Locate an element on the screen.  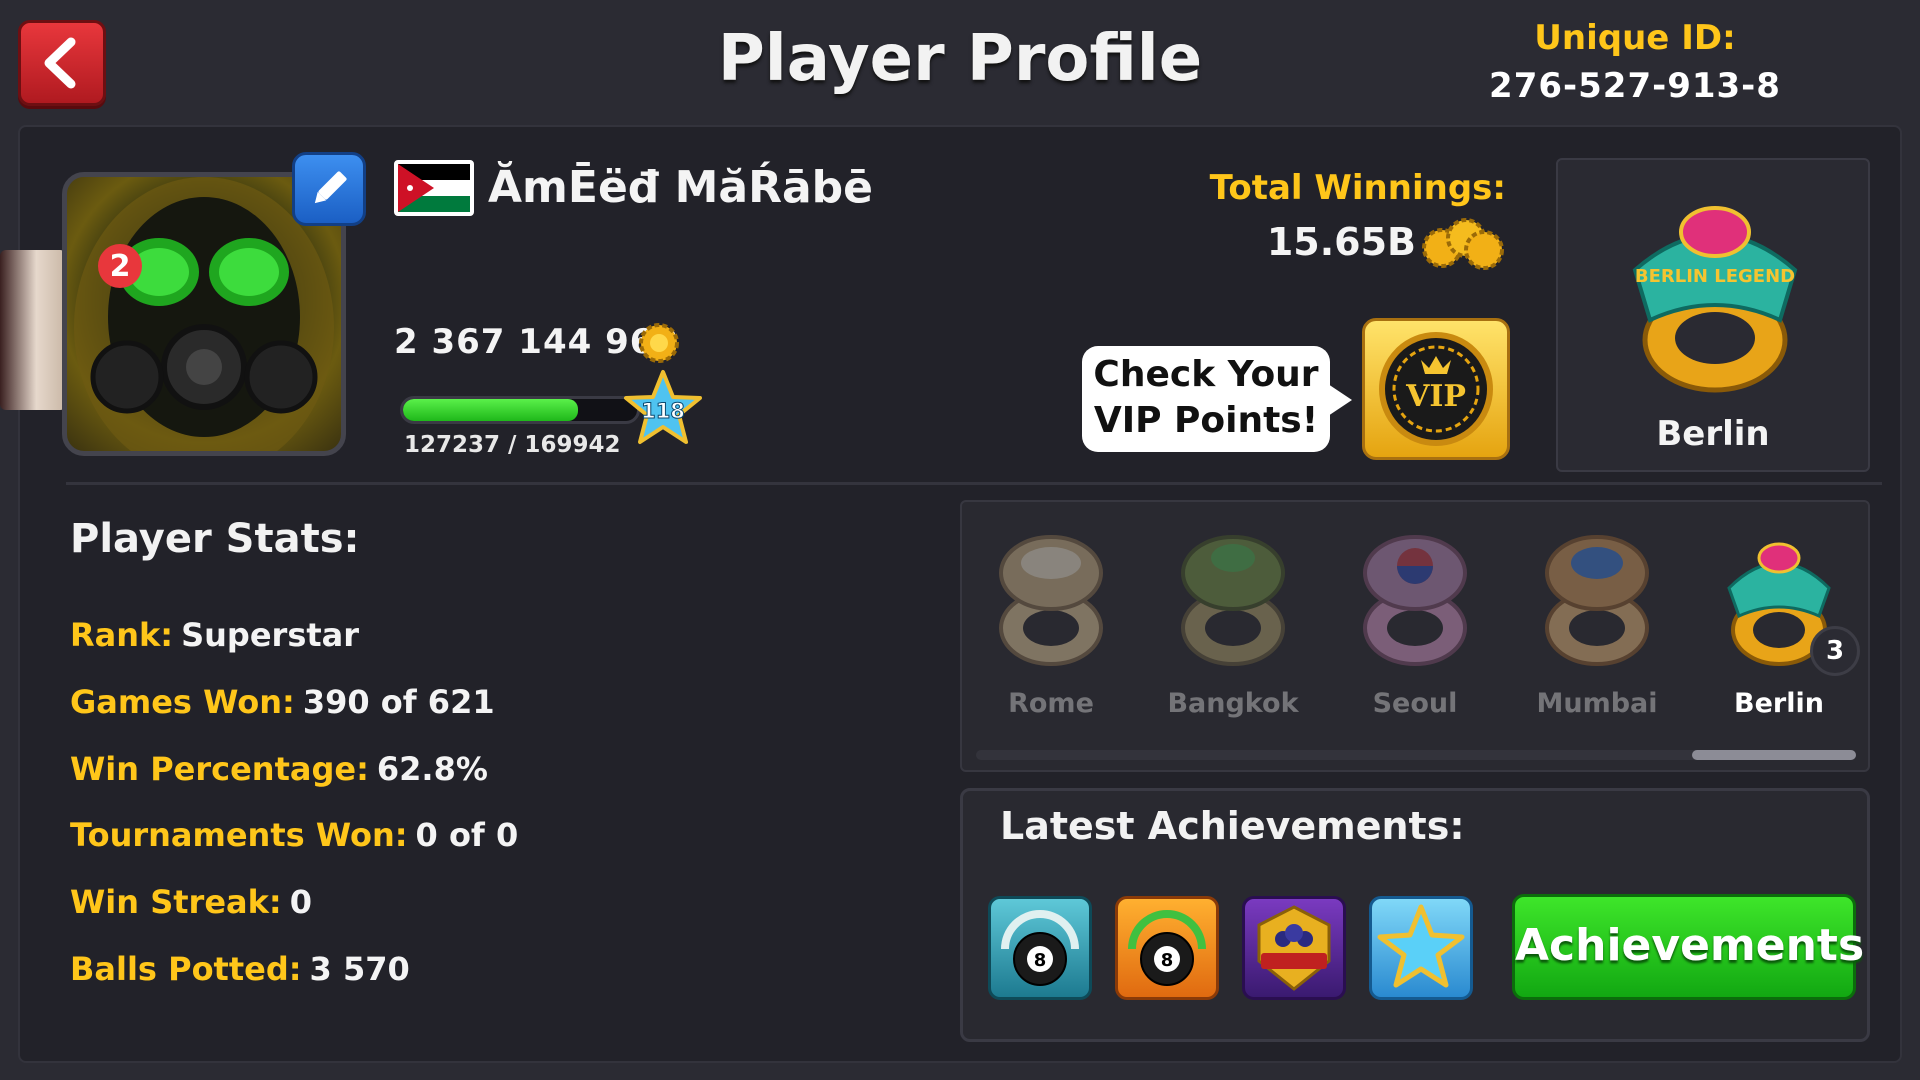
featured-ring-name: Berlin is located at coordinates (1713, 434).